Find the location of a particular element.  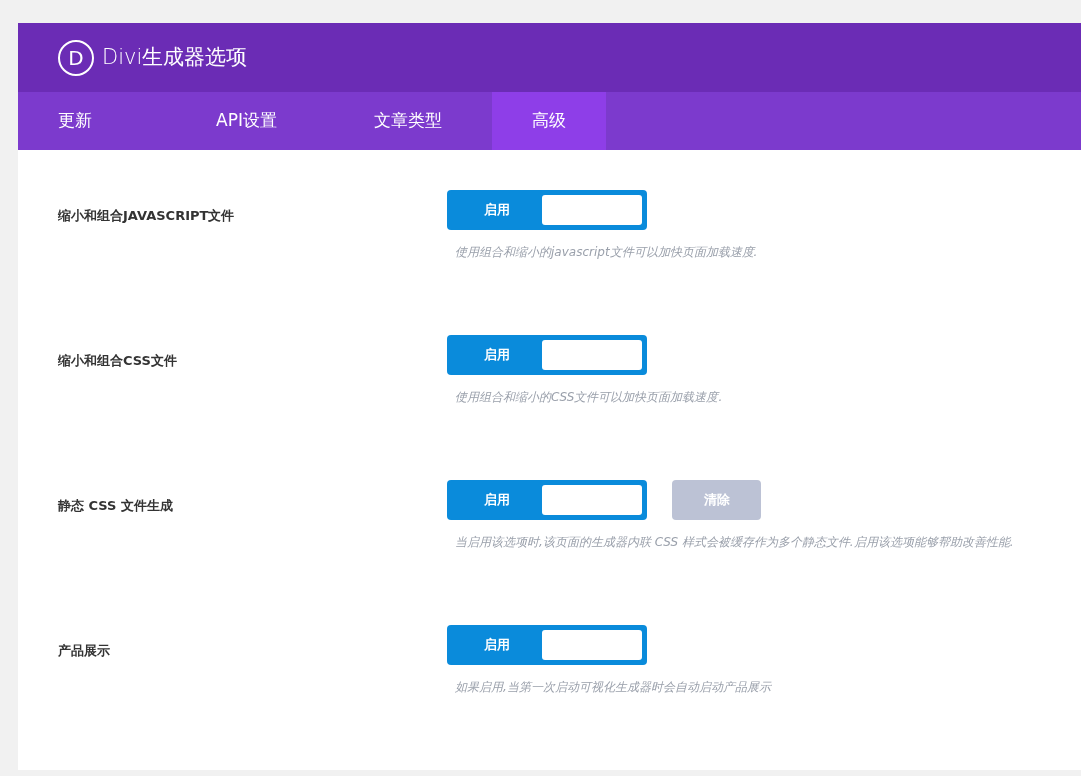

tab: 文章类型 is located at coordinates (413, 121).